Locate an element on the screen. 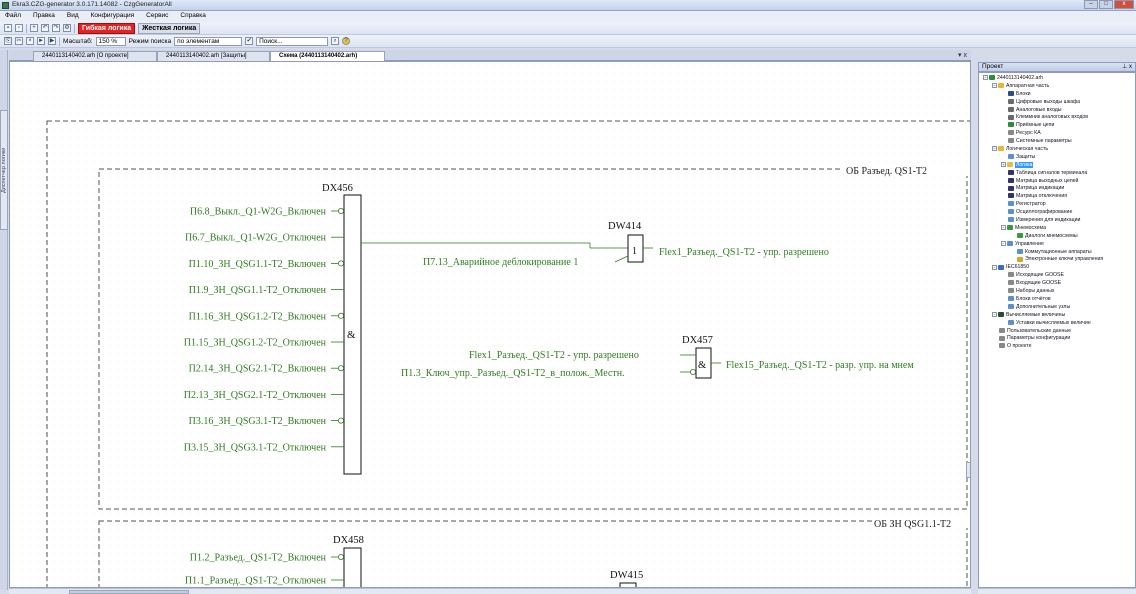 The width and height of the screenshot is (1136, 594). canvas-horizontal-scrollbar is located at coordinates (490, 591).